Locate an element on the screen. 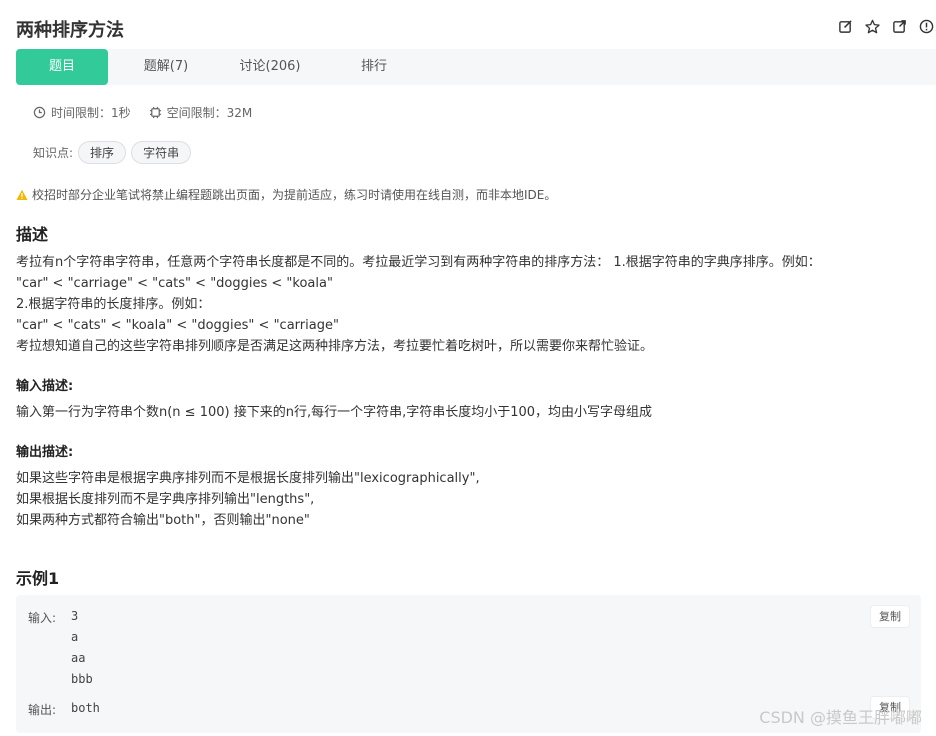  tab-solutions: 题解(7) is located at coordinates (166, 67).